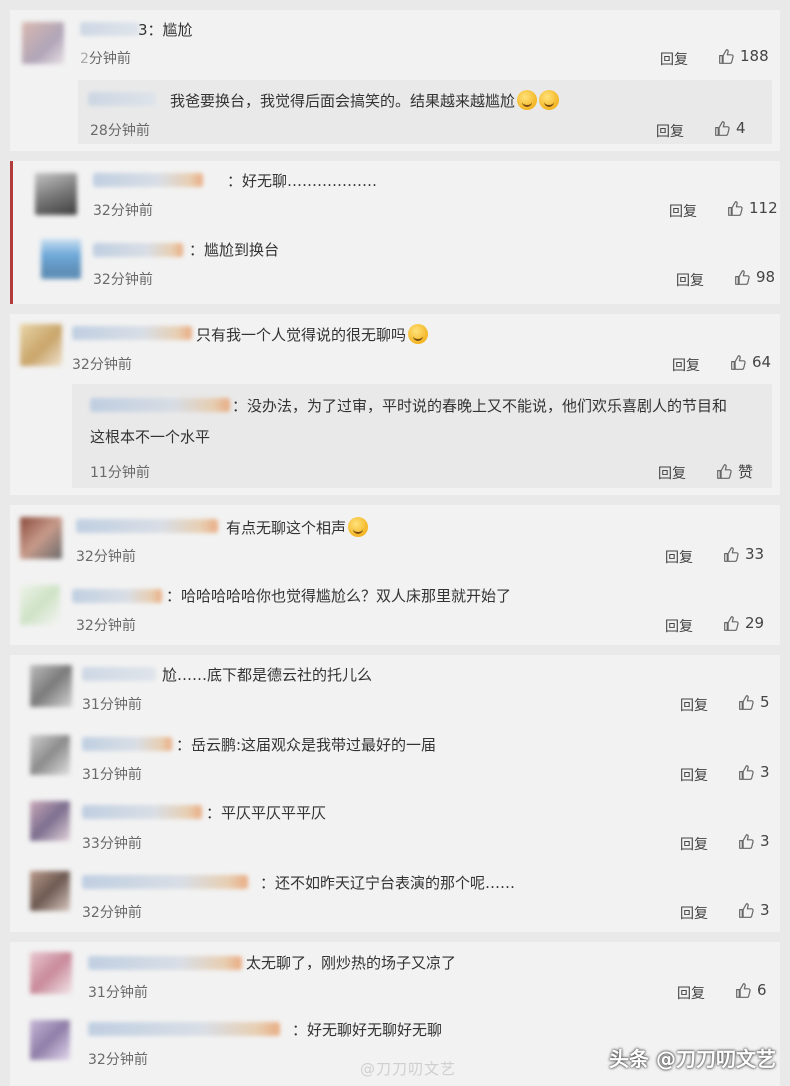 This screenshot has width=790, height=1086. What do you see at coordinates (266, 813) in the screenshot?
I see `reply-text: ：平仄平仄平平仄` at bounding box center [266, 813].